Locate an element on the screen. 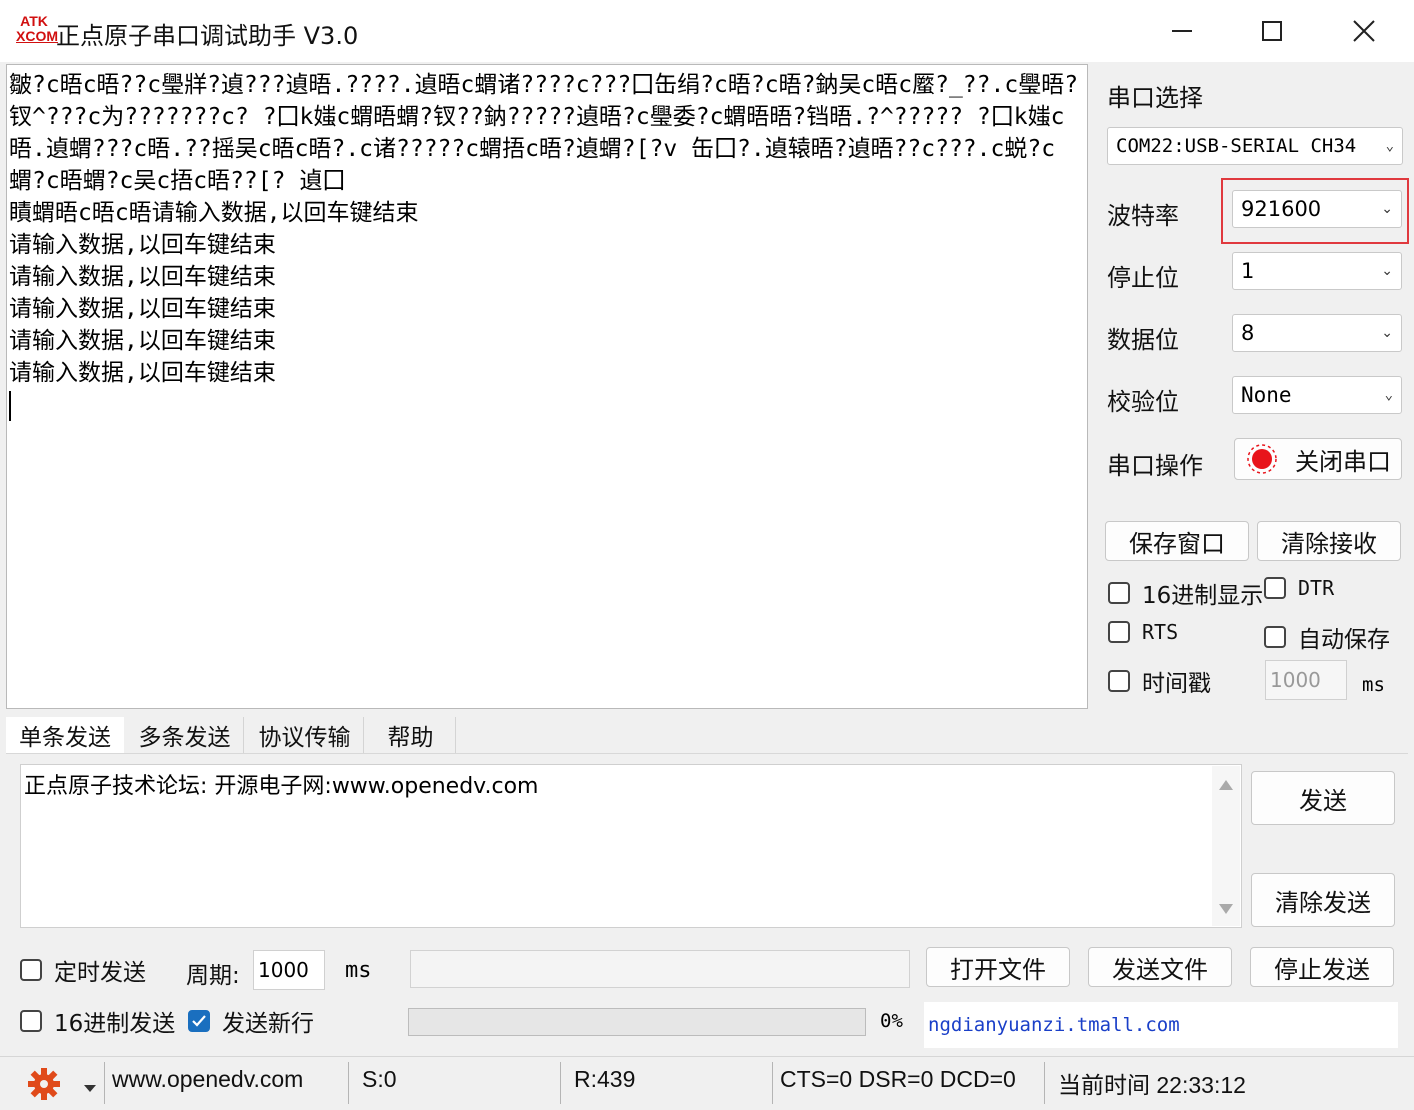 This screenshot has width=1414, height=1110. stopbits-select: 1 ⌄ is located at coordinates (1317, 271).